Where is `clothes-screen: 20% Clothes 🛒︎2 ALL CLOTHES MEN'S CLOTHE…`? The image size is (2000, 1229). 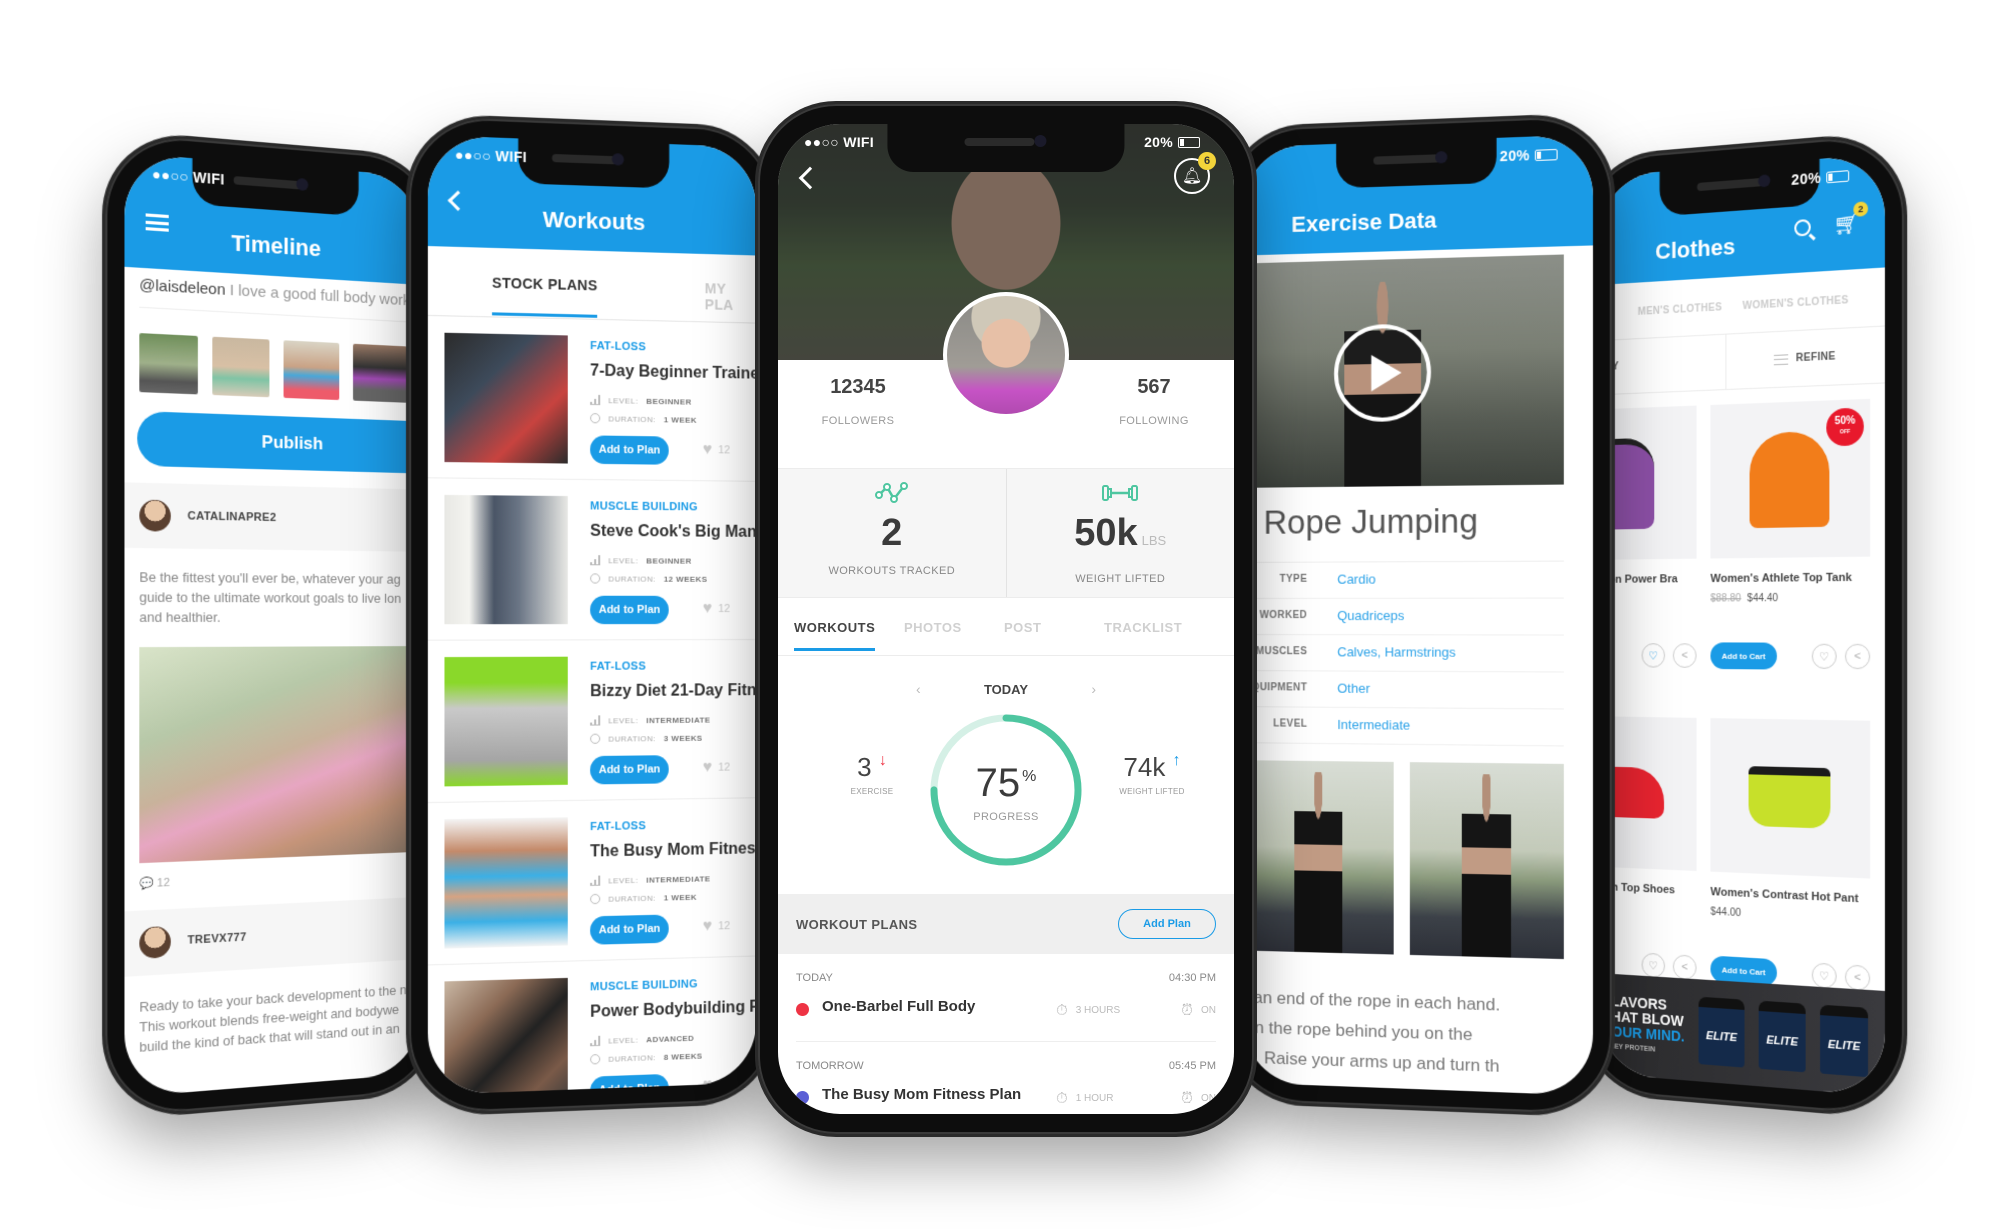
clothes-screen: 20% Clothes 🛒︎2 ALL CLOTHES MEN'S CLOTHE… is located at coordinates (1742, 625).